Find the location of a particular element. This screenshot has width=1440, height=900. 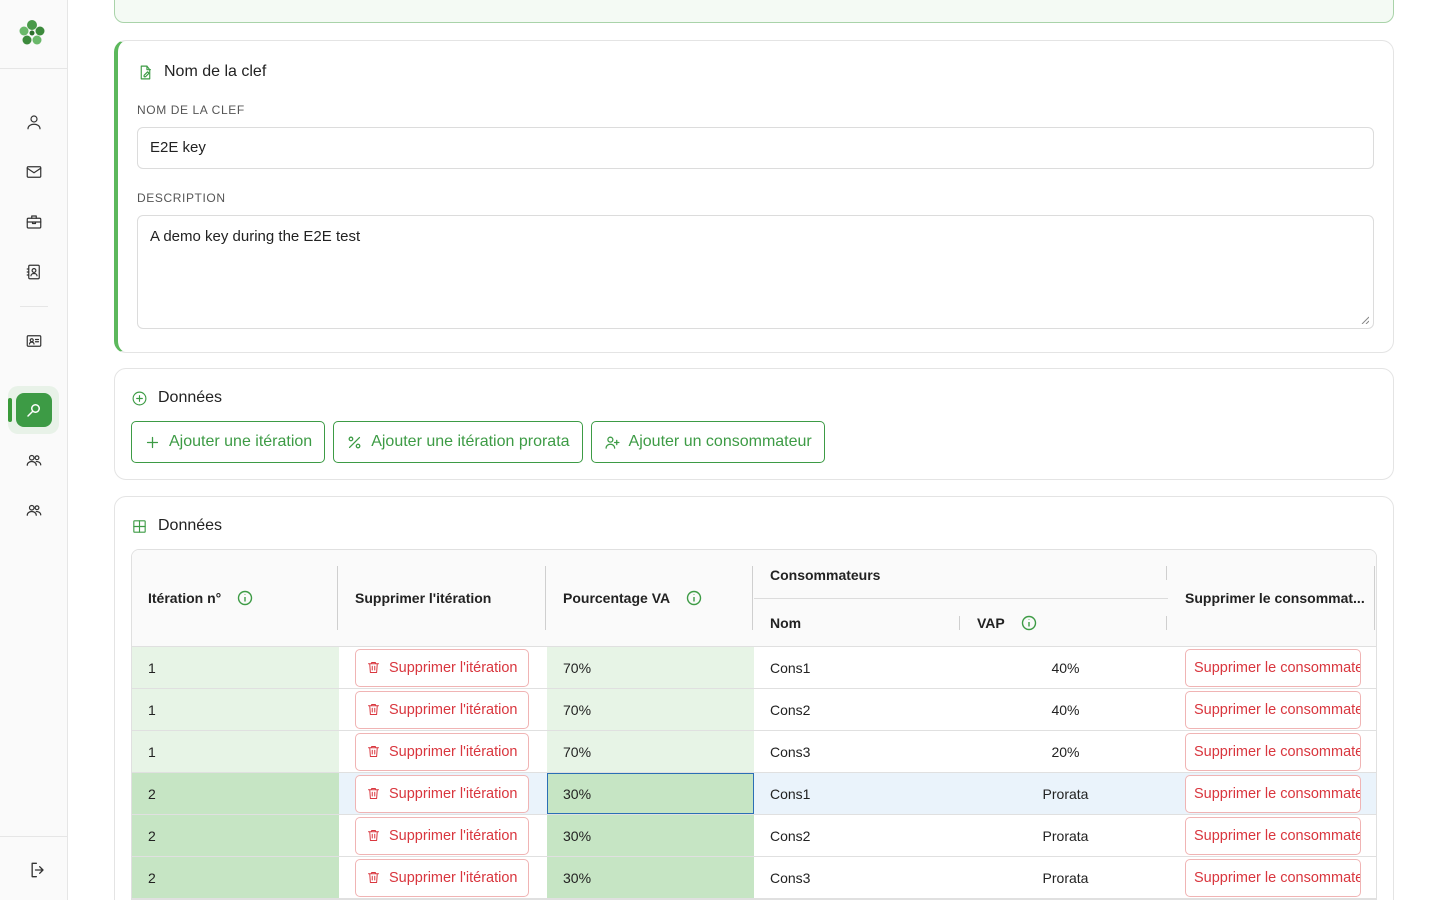

header-vap: VAP is located at coordinates (1007, 623).